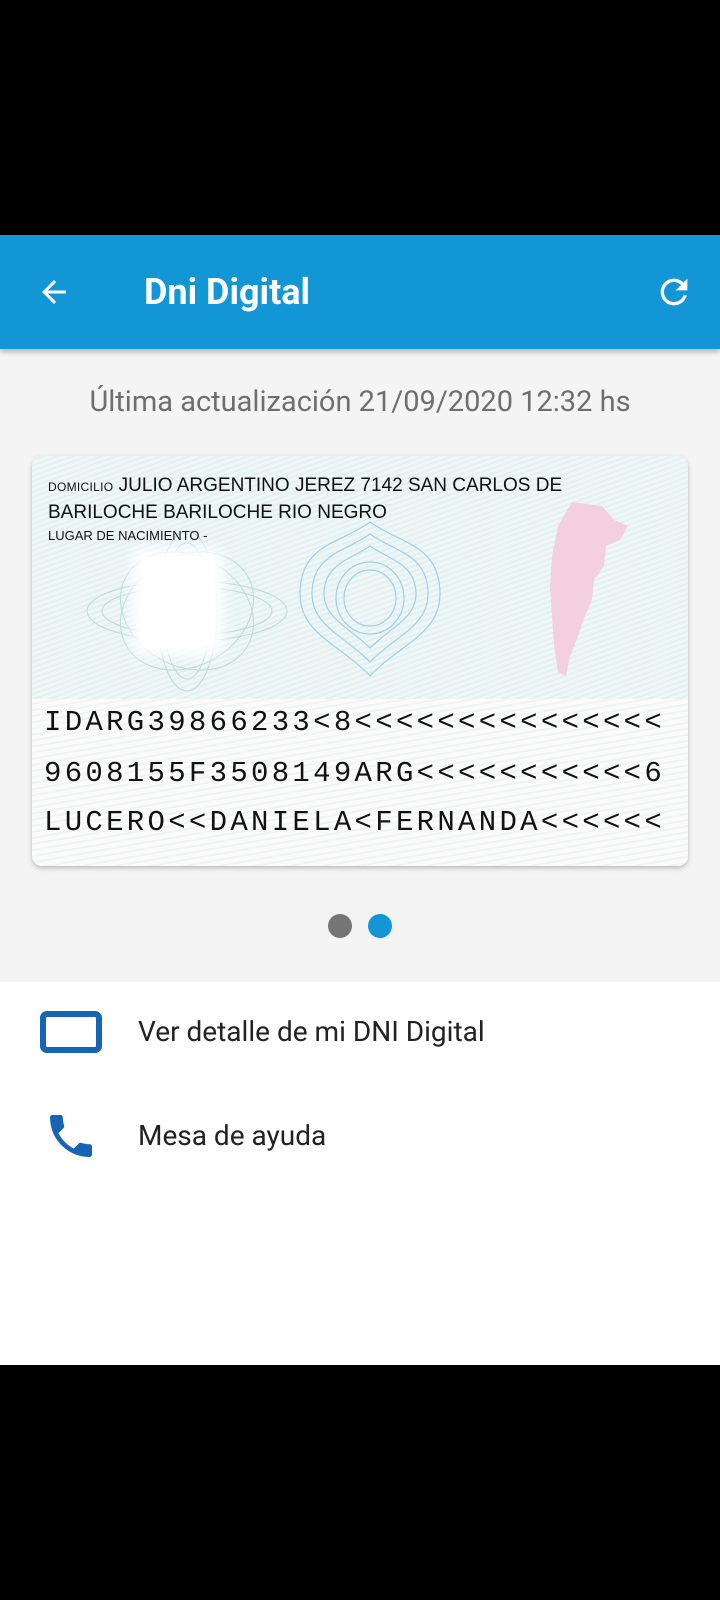 The height and width of the screenshot is (1600, 720). Describe the element at coordinates (124, 535) in the screenshot. I see `nacimiento-label: LUGAR DE NACIMIENTO` at that location.